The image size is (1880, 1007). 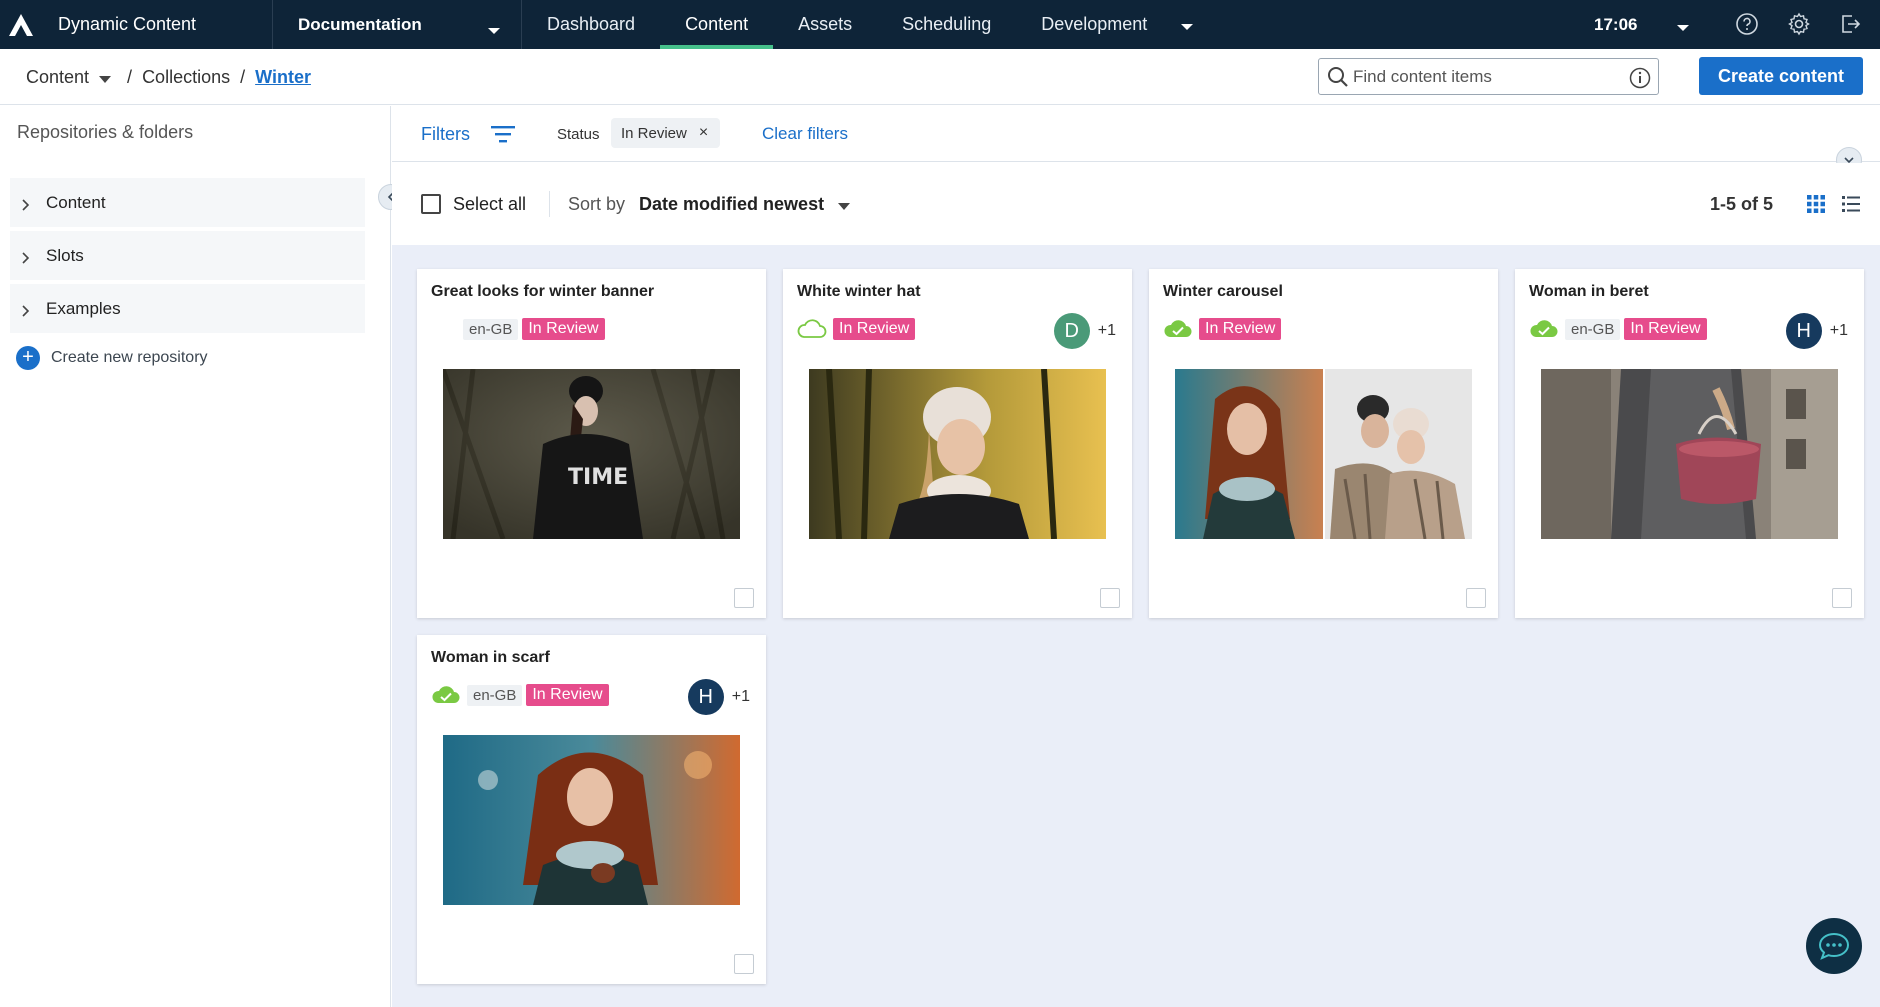 I want to click on sidebar-item-slots: Slots, so click(x=187, y=255).